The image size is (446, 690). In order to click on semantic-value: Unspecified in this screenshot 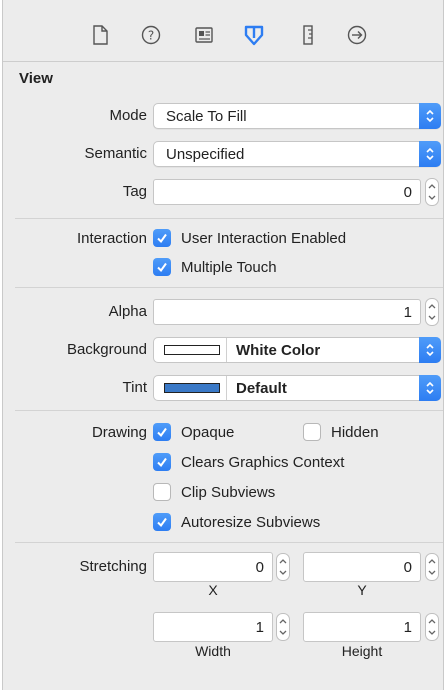, I will do `click(205, 154)`.